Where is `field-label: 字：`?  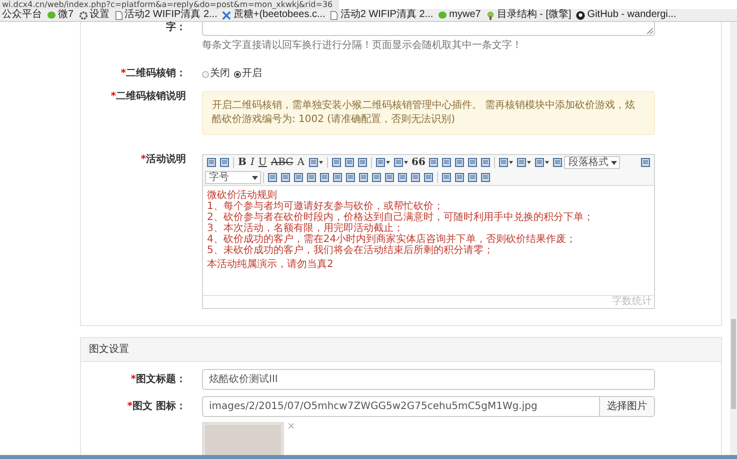 field-label: 字： is located at coordinates (176, 28).